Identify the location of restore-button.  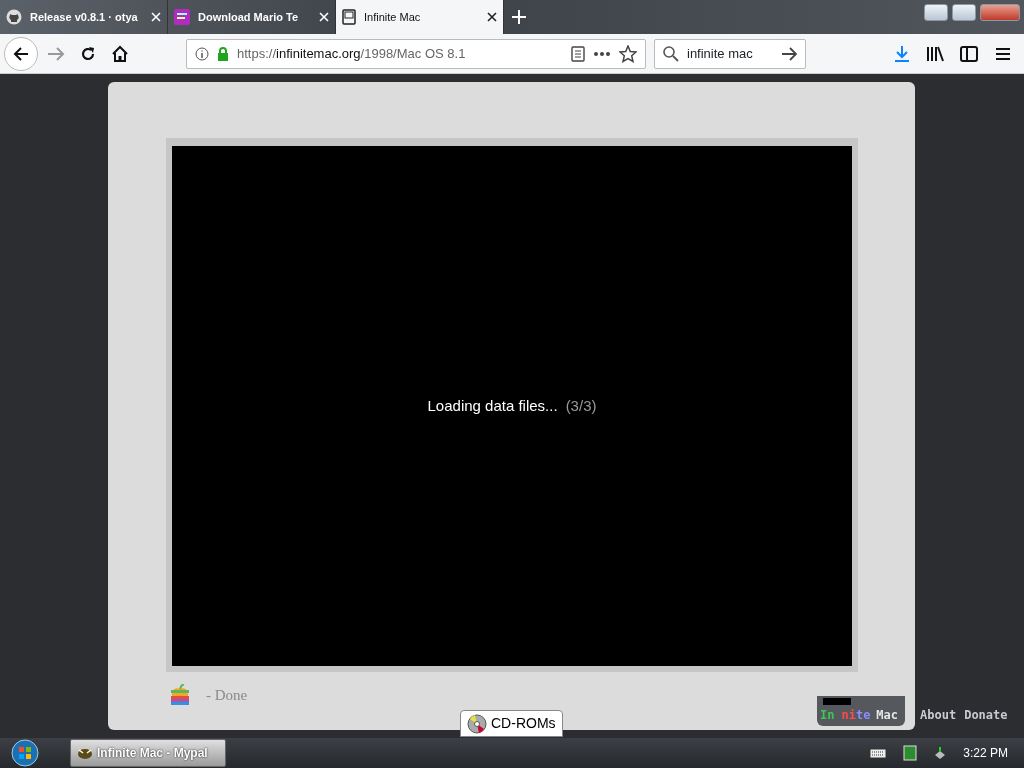
(964, 12).